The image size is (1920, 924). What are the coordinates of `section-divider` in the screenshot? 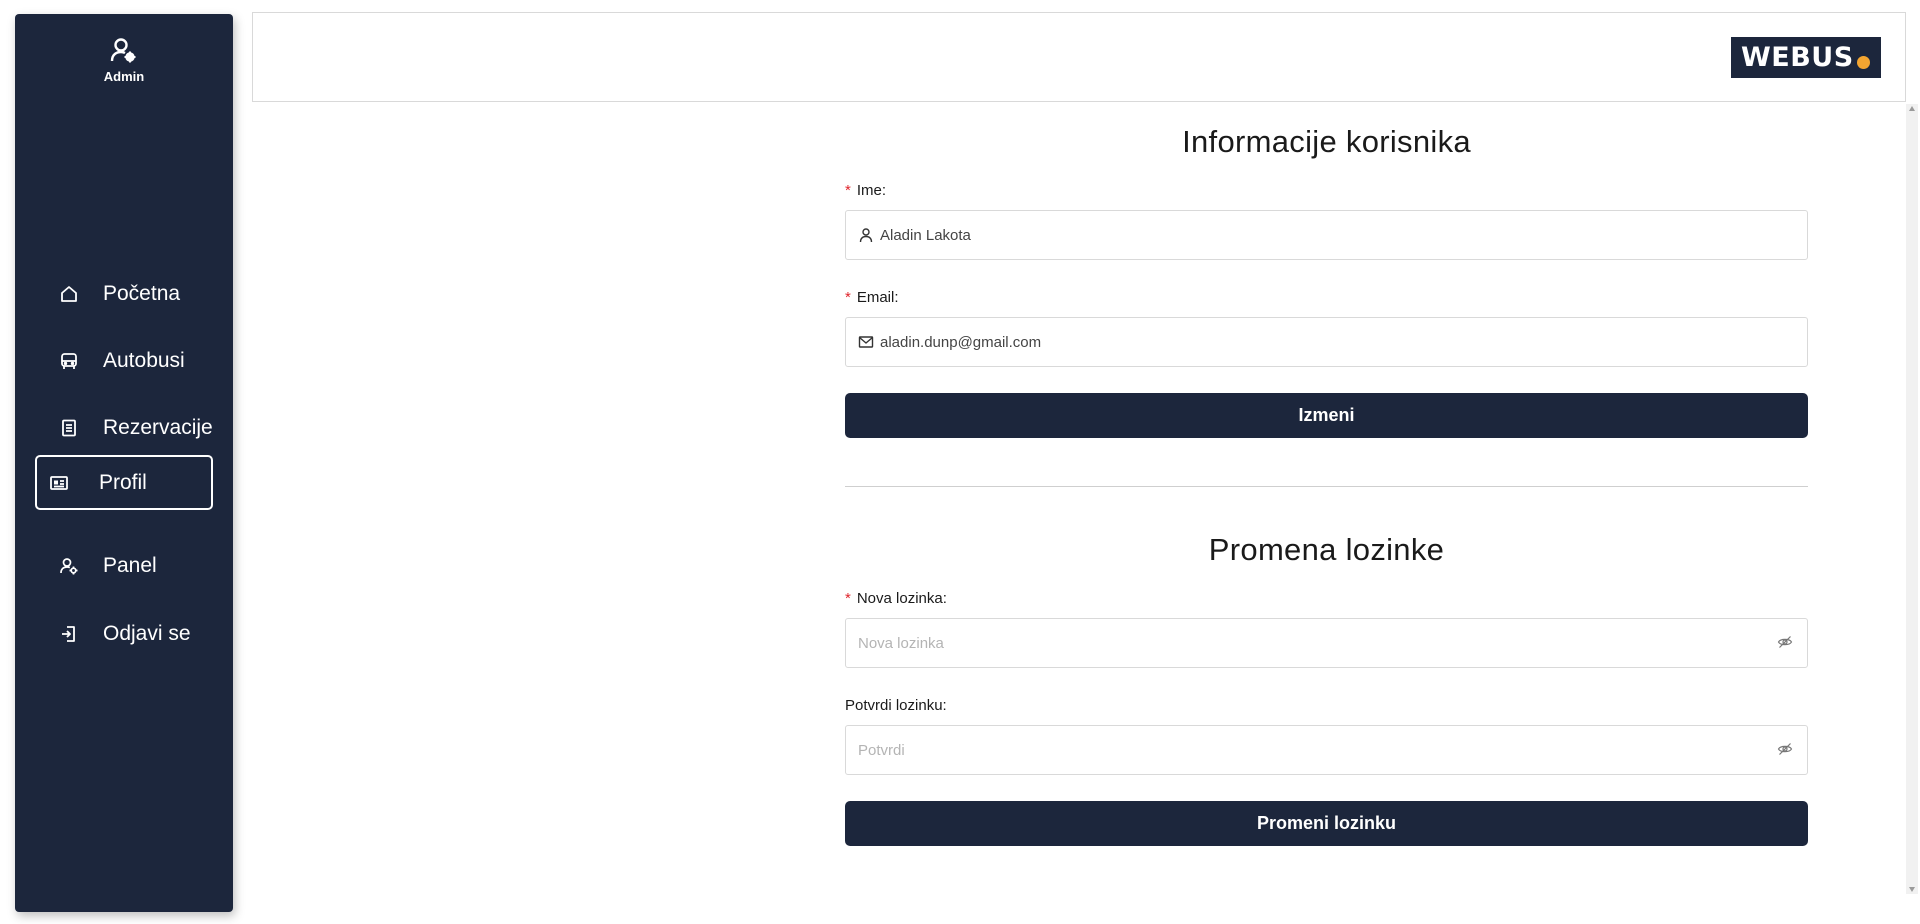 It's located at (1326, 486).